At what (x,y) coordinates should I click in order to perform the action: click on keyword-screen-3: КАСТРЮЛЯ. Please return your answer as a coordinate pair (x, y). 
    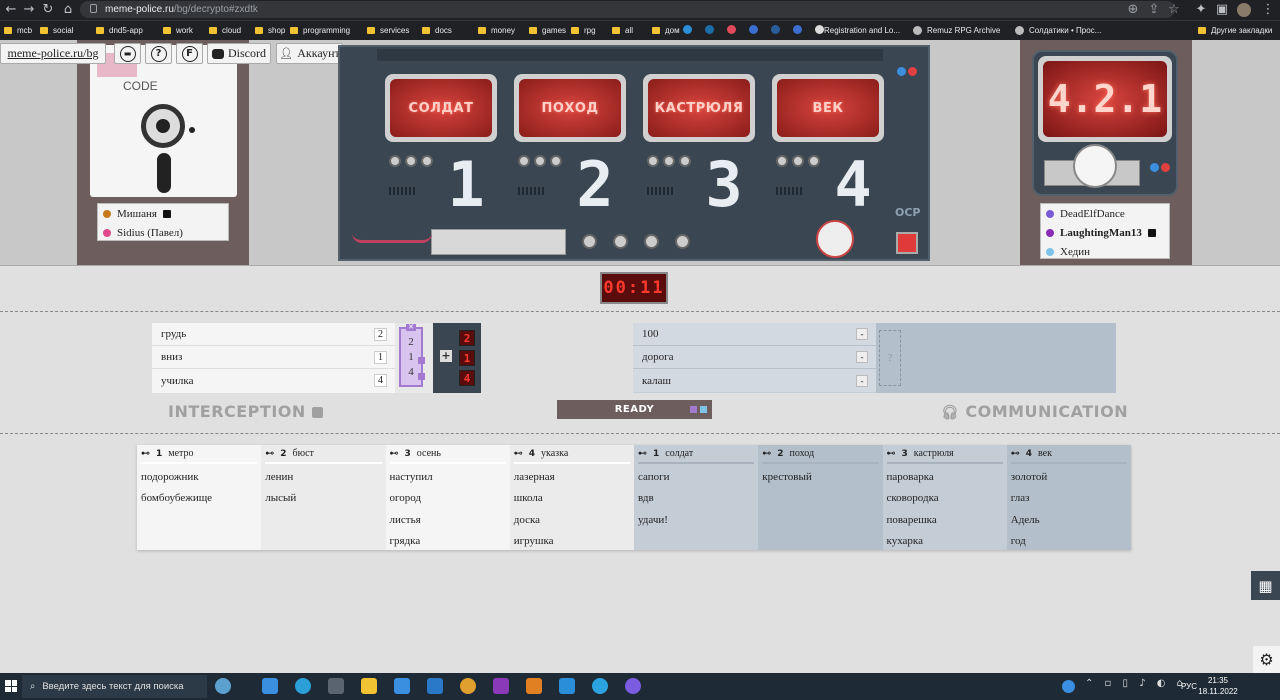
    Looking at the image, I should click on (699, 108).